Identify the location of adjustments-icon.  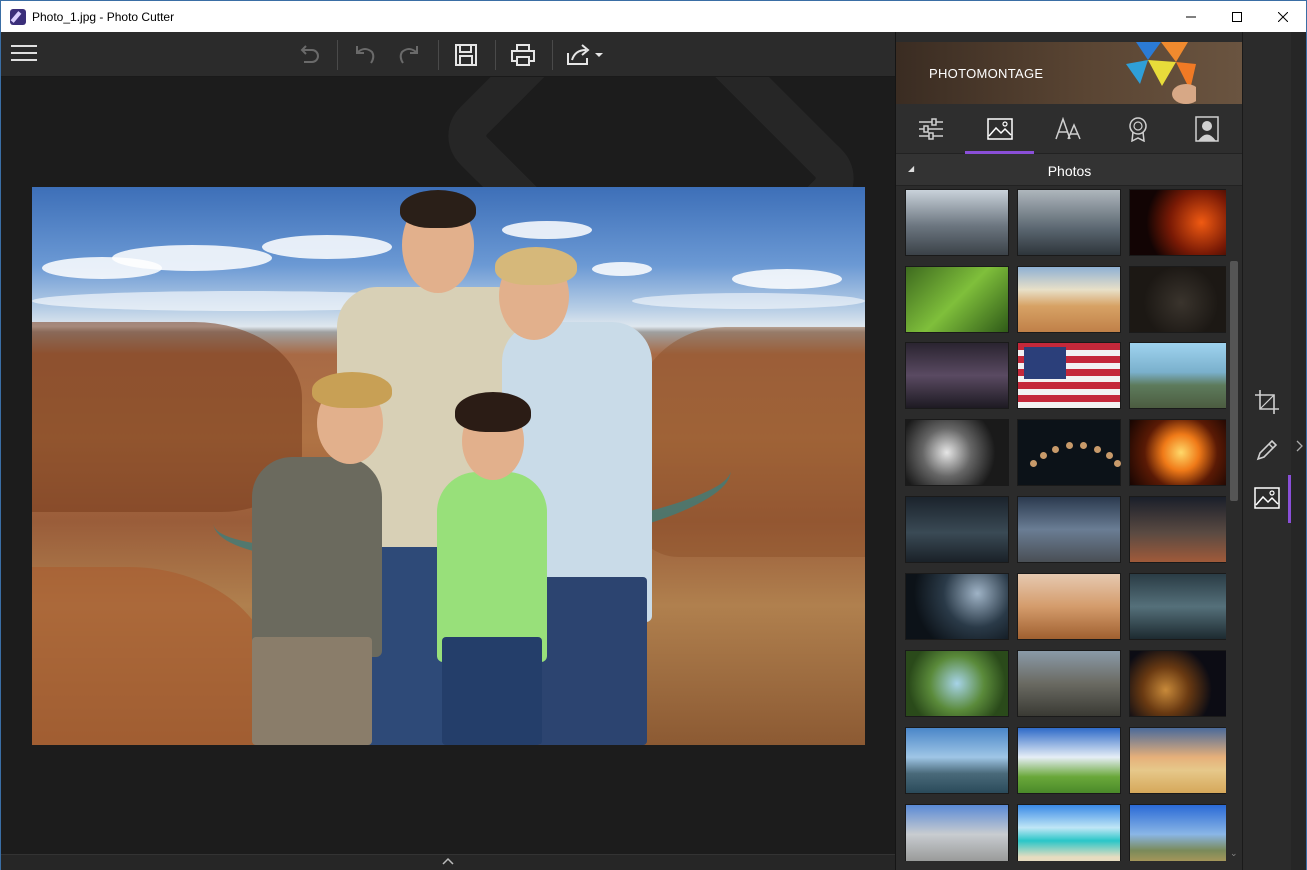
(930, 129).